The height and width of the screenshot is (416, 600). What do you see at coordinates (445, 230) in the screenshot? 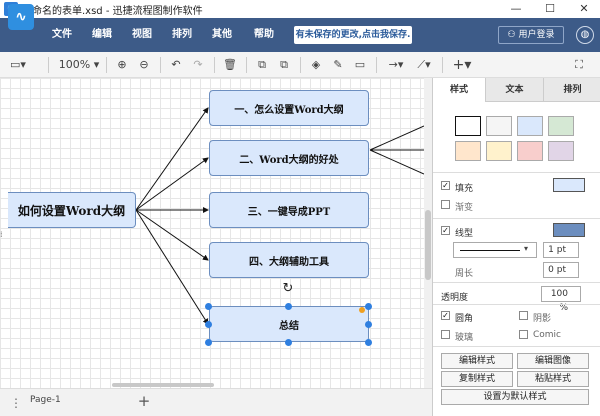
I see `line-checkbox: ✓` at bounding box center [445, 230].